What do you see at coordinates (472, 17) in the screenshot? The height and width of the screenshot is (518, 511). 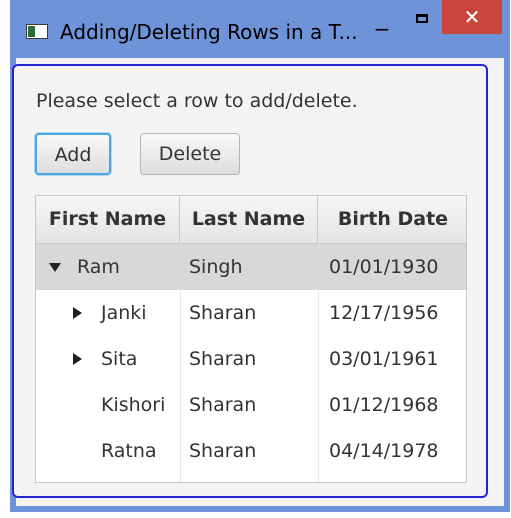 I see `close-button: ✕` at bounding box center [472, 17].